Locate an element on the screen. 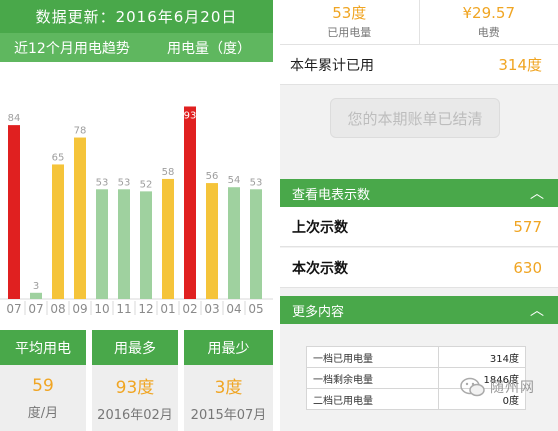  table-row: 一档已用电量 314度 is located at coordinates (416, 357).